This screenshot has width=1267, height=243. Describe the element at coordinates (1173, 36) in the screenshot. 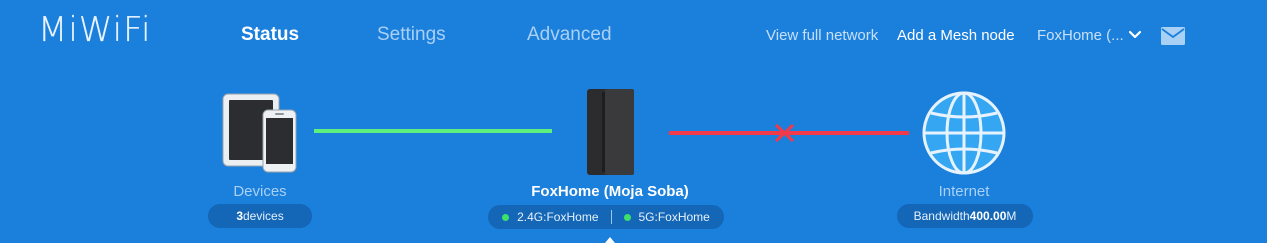

I see `mail-icon` at that location.